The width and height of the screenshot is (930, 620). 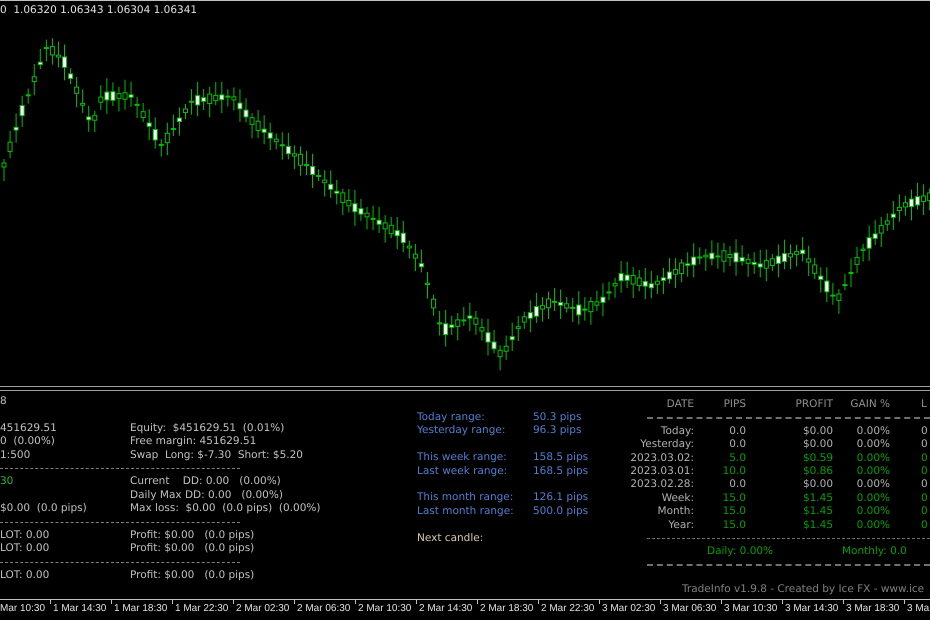 I want to click on column-header: DATE, so click(x=680, y=404).